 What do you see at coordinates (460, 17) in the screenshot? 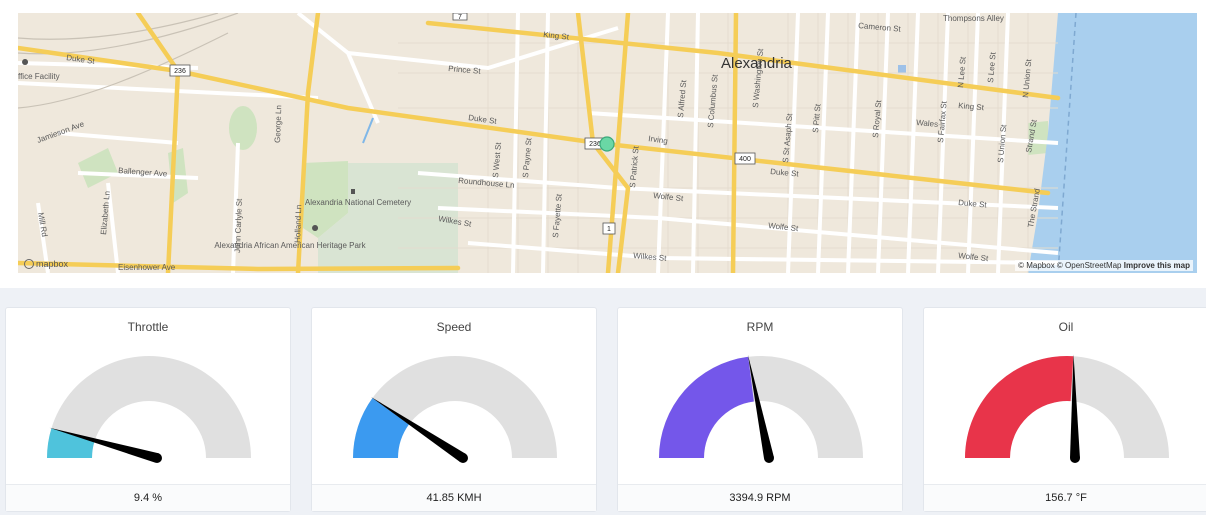
I see `route-shield-7: 7` at bounding box center [460, 17].